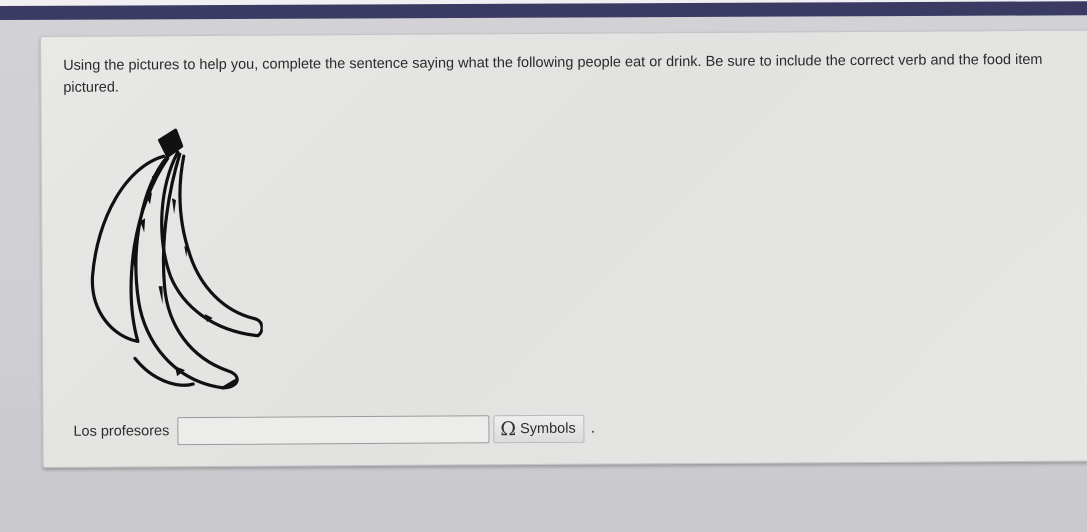  I want to click on answer-row: Los profesores Ω Symbols ., so click(334, 430).